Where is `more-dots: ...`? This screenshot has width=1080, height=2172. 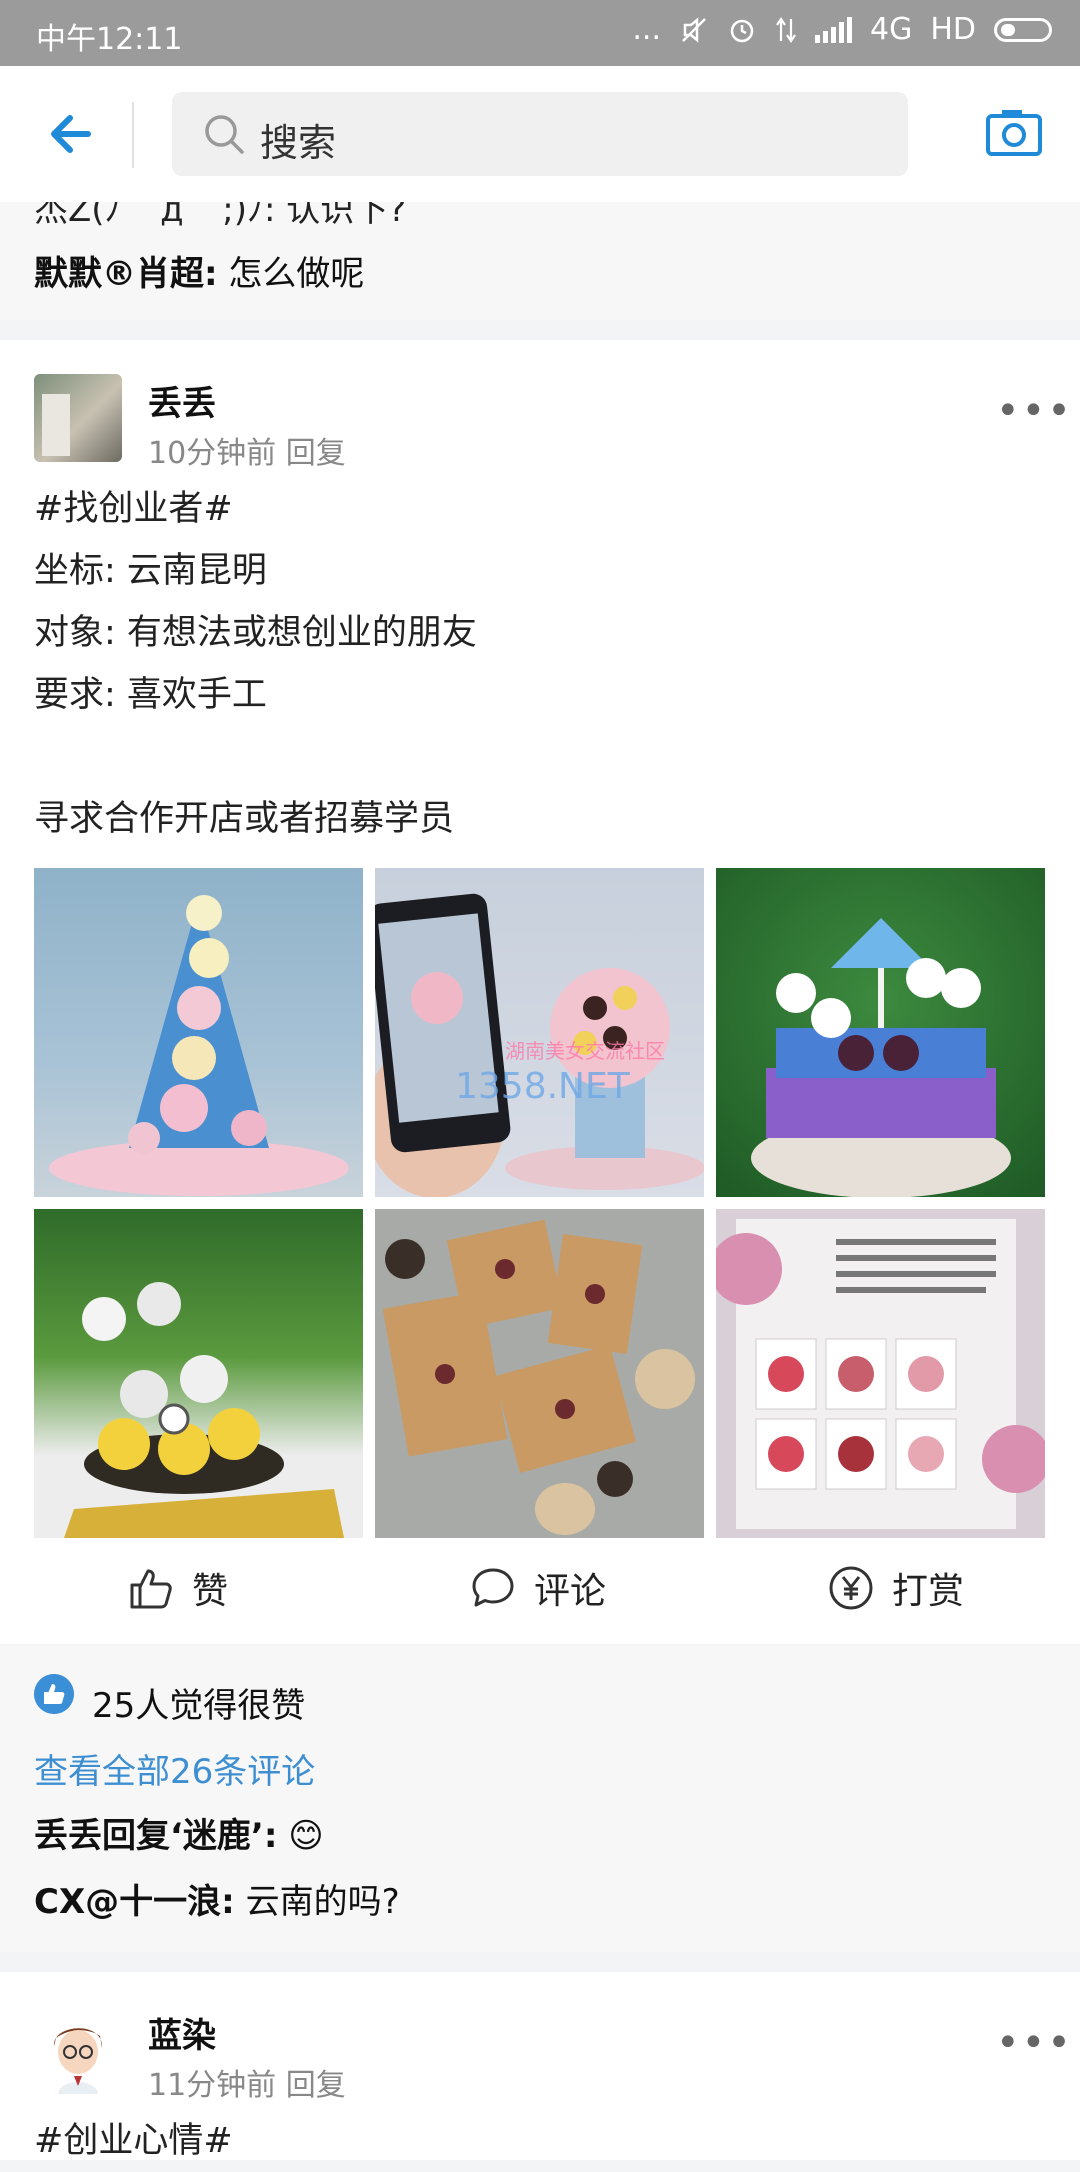
more-dots: ... is located at coordinates (646, 29).